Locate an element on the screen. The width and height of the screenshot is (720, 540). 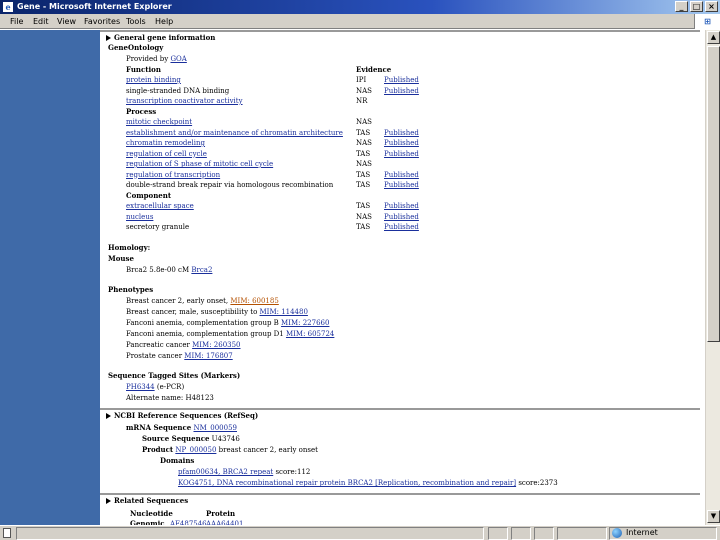
product-label: Product is located at coordinates (158, 449).